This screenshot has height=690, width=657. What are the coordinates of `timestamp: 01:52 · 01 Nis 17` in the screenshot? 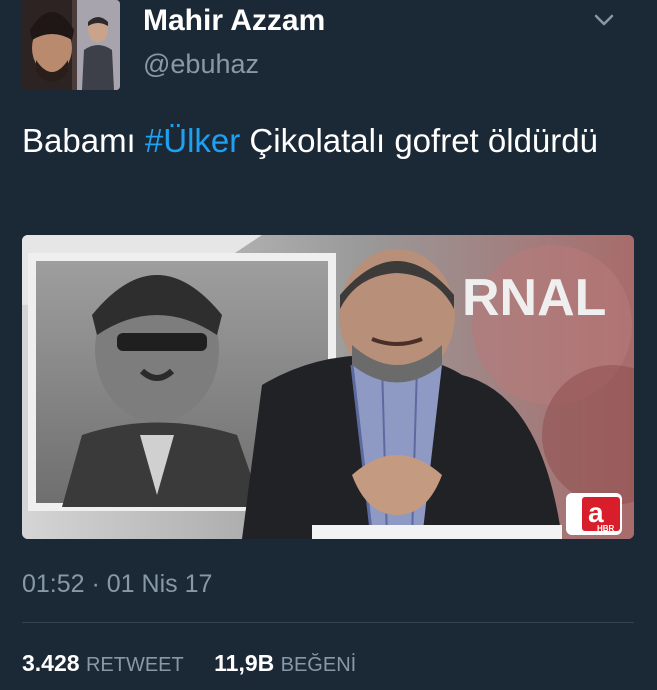 It's located at (117, 584).